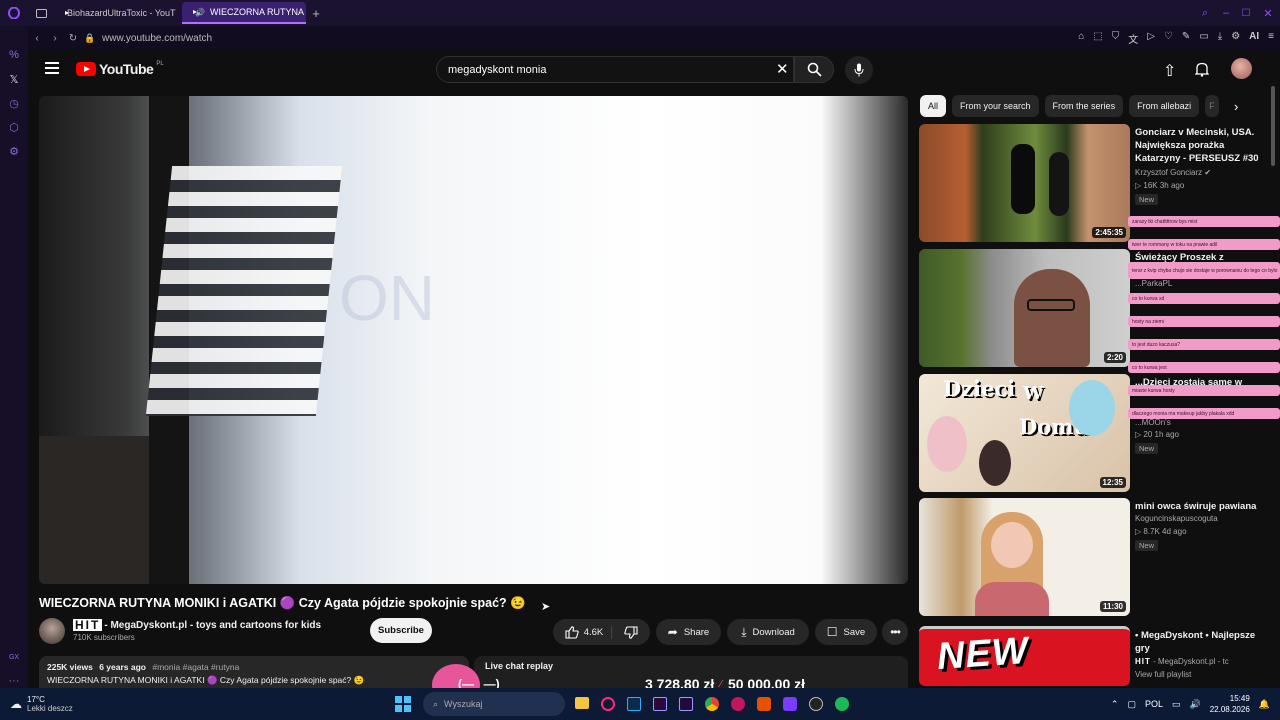 The image size is (1280, 720). I want to click on clear-search-icon: ✕, so click(782, 69).